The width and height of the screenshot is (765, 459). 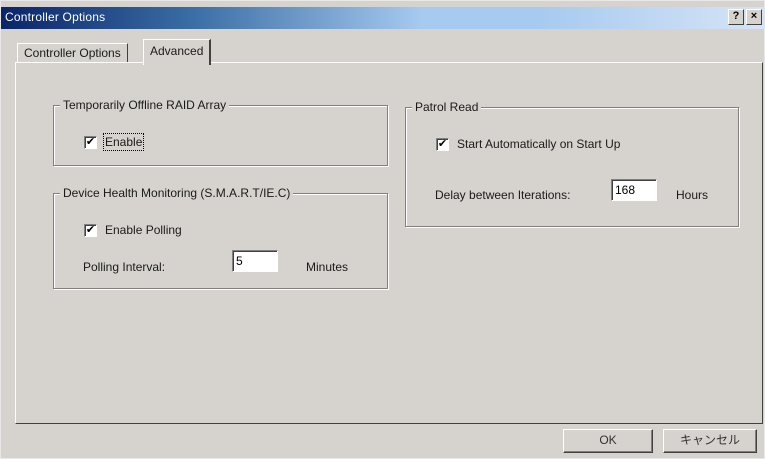 I want to click on ok-button: OK, so click(x=608, y=441).